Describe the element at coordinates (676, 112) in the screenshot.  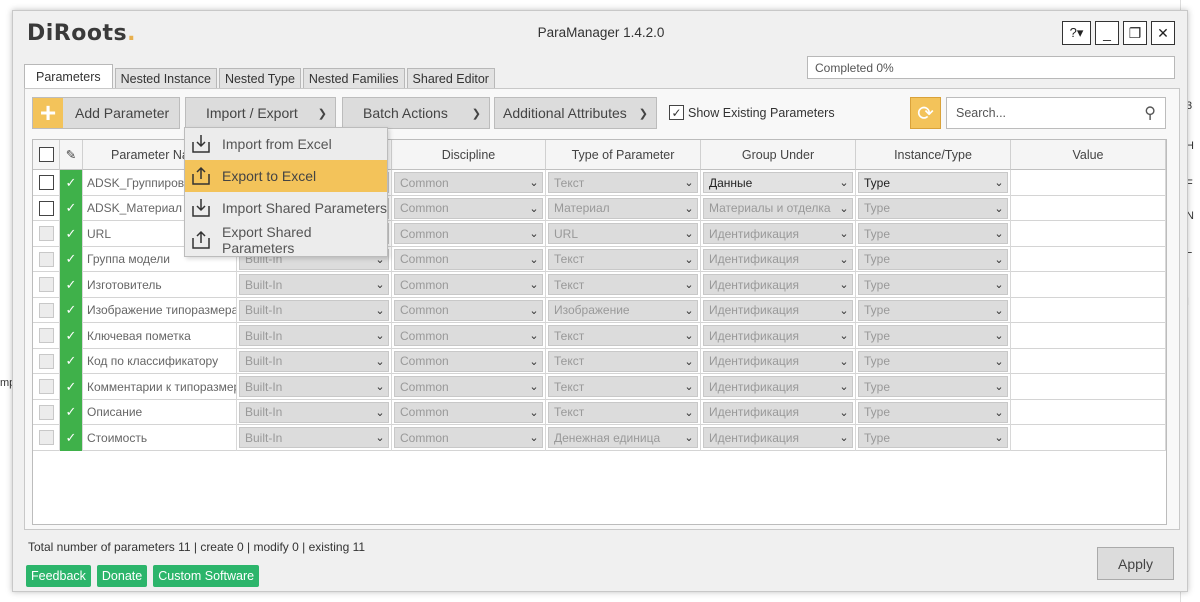
I see `show-existing-checkbox: ✓` at that location.